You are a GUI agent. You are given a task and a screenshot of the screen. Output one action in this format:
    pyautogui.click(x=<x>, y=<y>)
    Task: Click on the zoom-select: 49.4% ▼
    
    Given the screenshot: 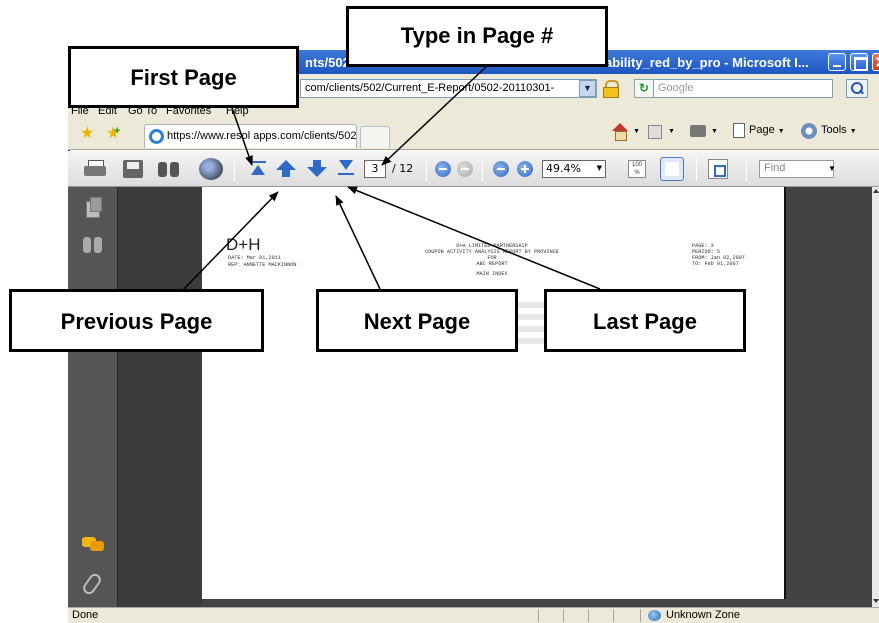 What is the action you would take?
    pyautogui.click(x=574, y=169)
    